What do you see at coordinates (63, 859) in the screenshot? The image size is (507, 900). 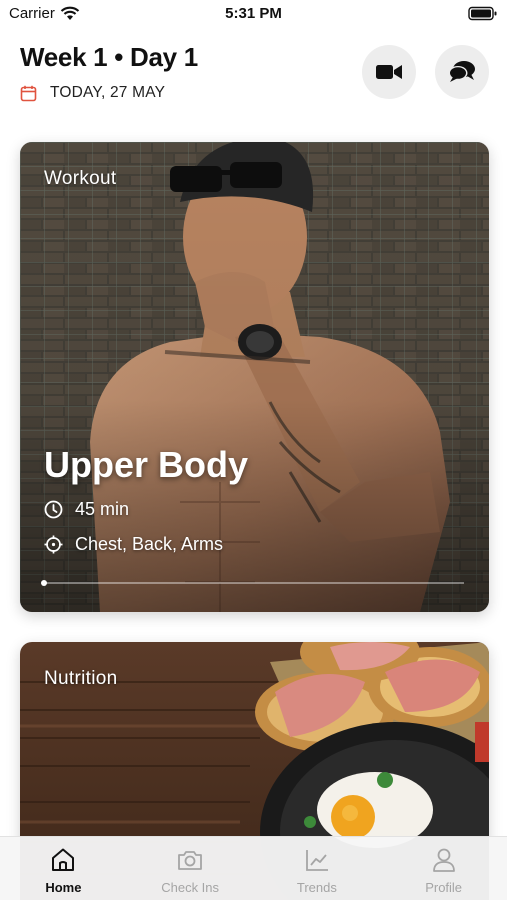 I see `home-icon` at bounding box center [63, 859].